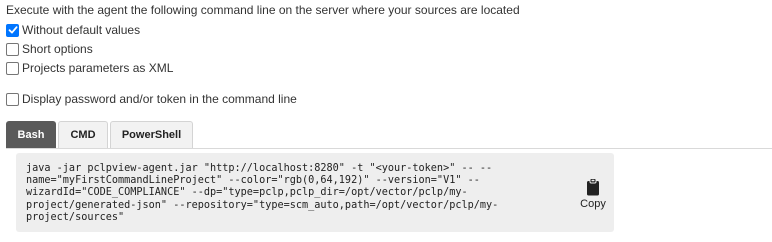 The width and height of the screenshot is (772, 242). What do you see at coordinates (57, 49) in the screenshot?
I see `option-label: Short options` at bounding box center [57, 49].